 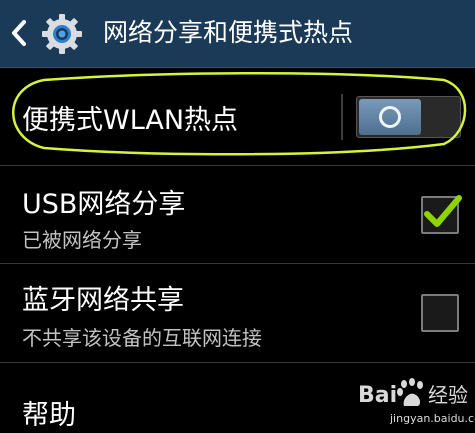 I want to click on back-button, so click(x=20, y=33).